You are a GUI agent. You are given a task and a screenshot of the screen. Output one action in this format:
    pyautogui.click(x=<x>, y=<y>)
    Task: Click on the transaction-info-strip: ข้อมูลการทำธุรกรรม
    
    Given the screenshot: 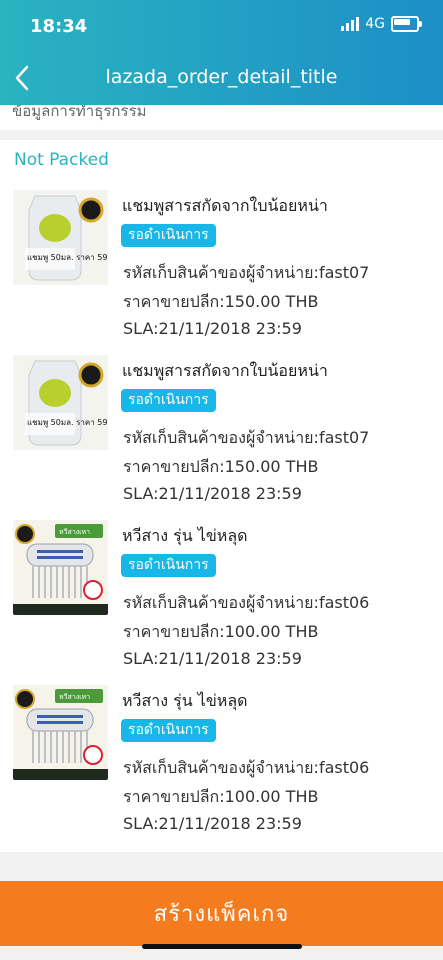 What is the action you would take?
    pyautogui.click(x=221, y=117)
    